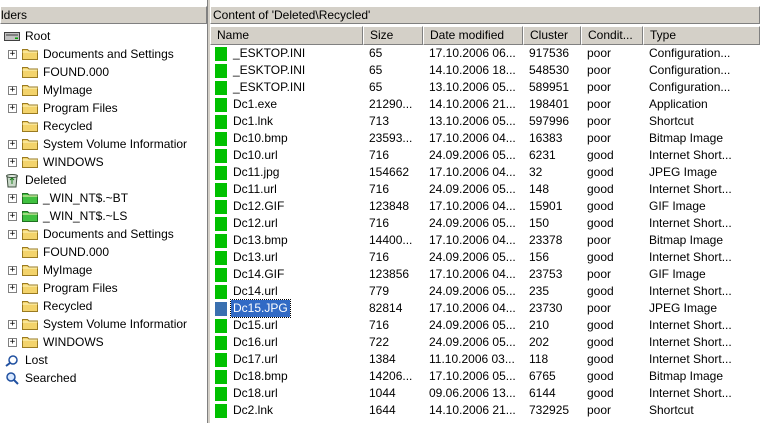 Image resolution: width=760 pixels, height=423 pixels. What do you see at coordinates (260, 138) in the screenshot?
I see `cell-name: Dc10.bmp` at bounding box center [260, 138].